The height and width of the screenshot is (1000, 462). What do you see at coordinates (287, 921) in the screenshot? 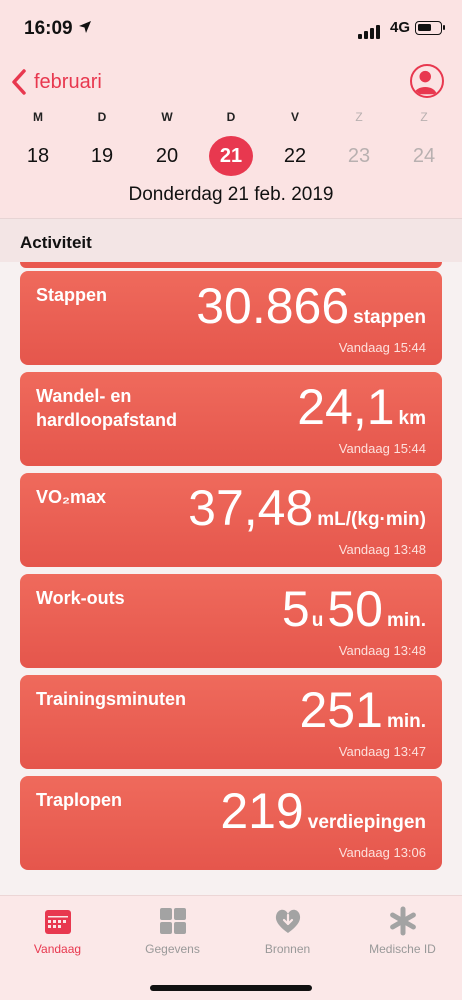
I see `heart-download-icon` at bounding box center [287, 921].